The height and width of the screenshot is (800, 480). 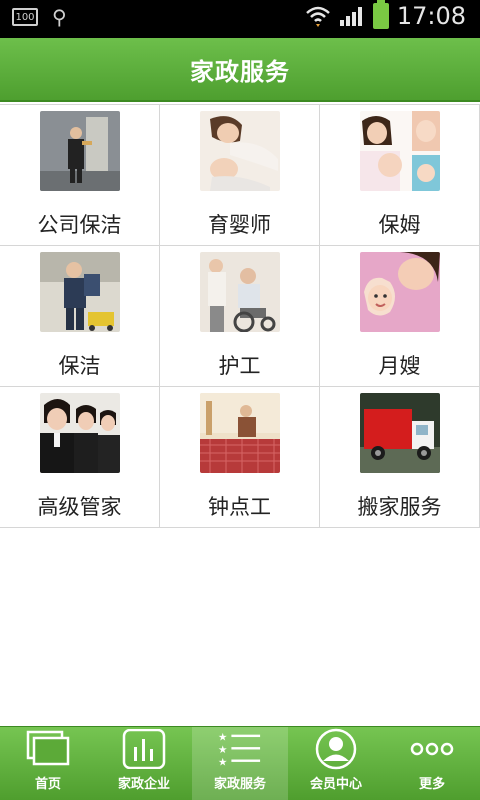 What do you see at coordinates (48, 749) in the screenshot?
I see `home-icon` at bounding box center [48, 749].